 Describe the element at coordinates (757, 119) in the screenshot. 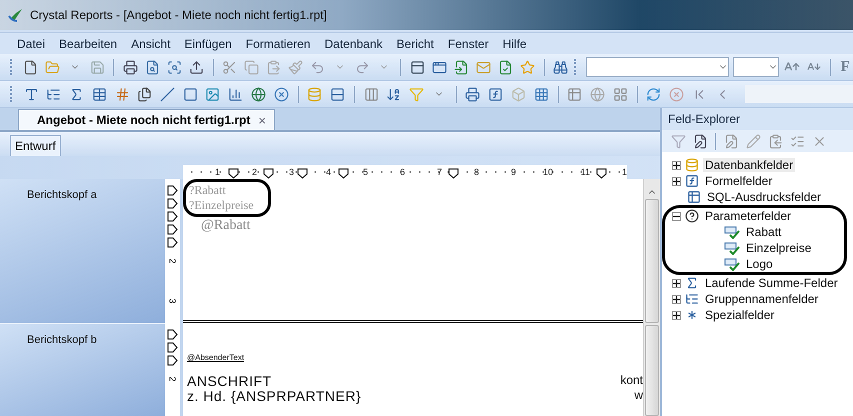

I see `panel-title: Feld-Explorer` at that location.